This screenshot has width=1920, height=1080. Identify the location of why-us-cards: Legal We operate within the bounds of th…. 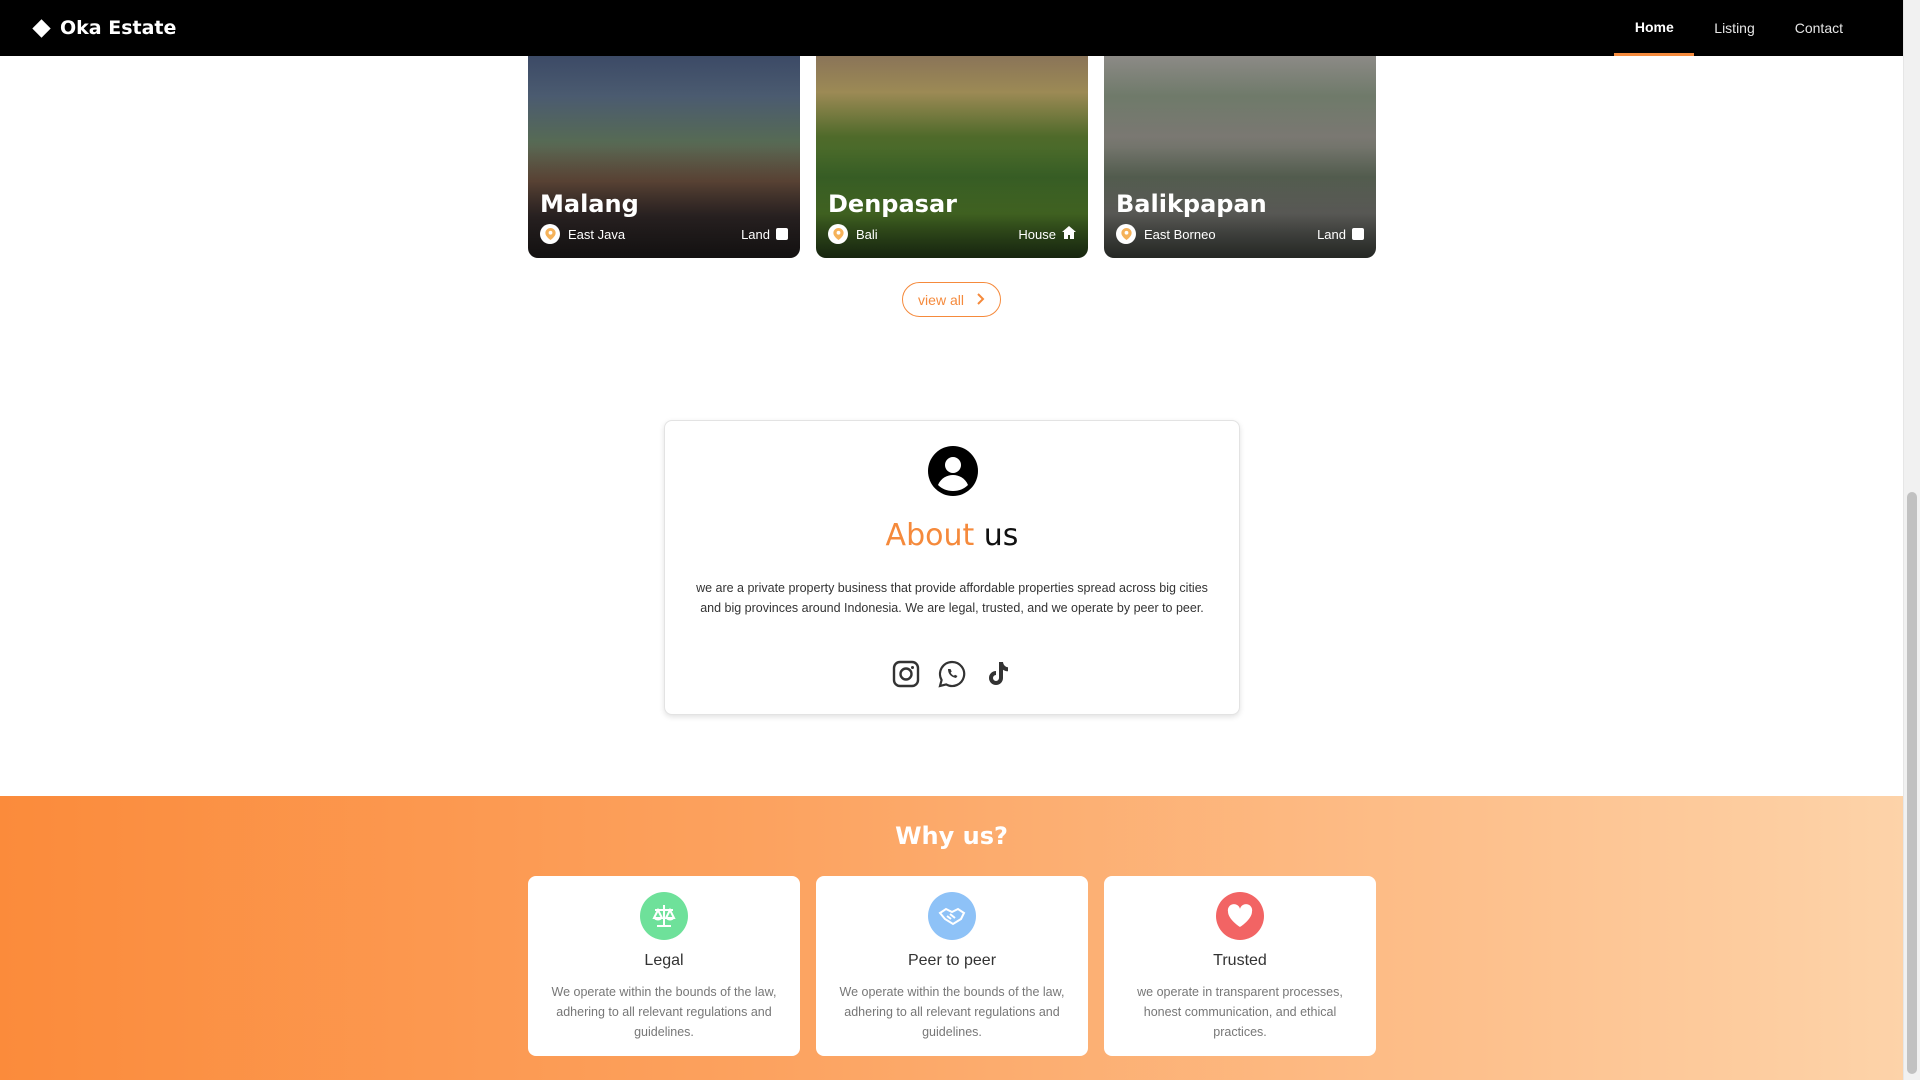
(952, 966).